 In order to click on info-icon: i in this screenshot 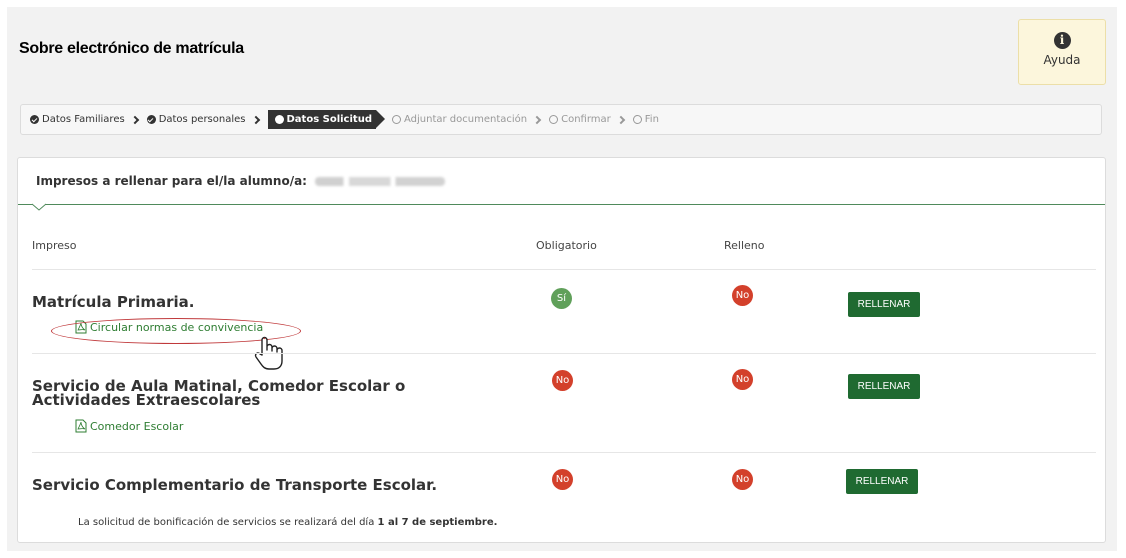, I will do `click(1062, 40)`.